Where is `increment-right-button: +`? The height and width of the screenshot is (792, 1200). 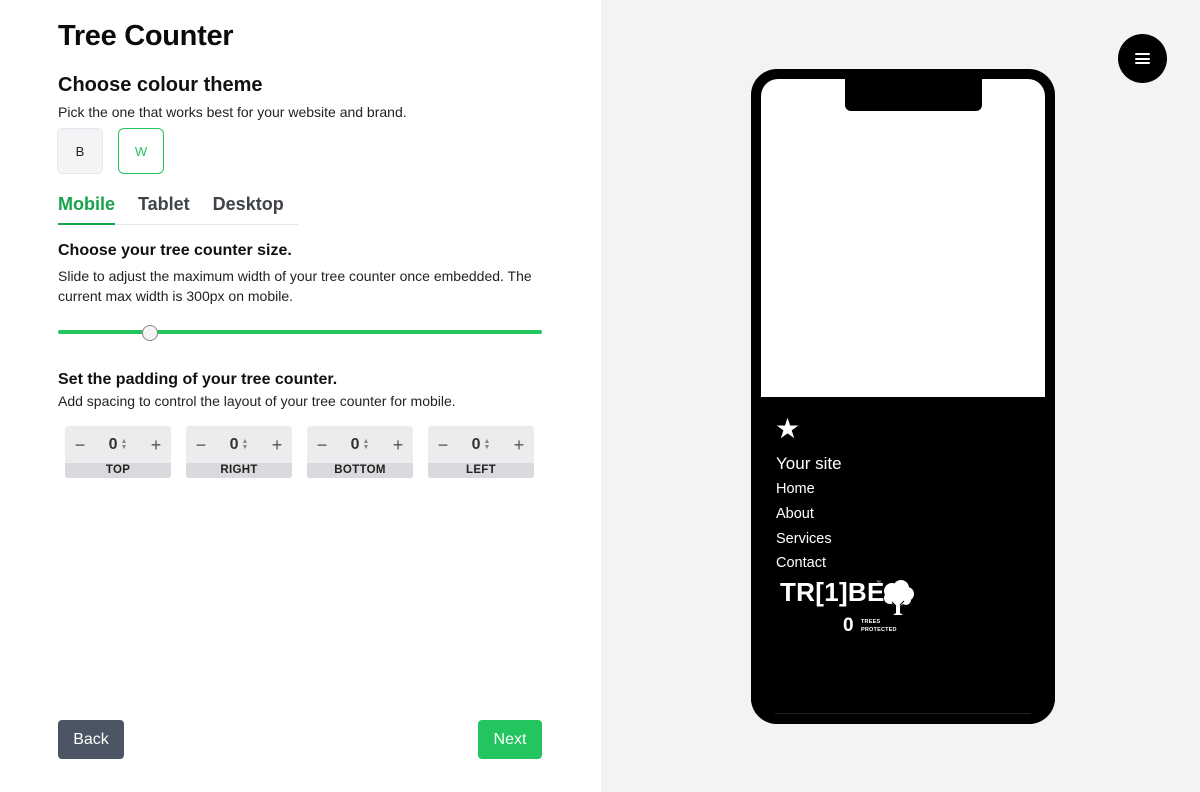
increment-right-button: + is located at coordinates (277, 445).